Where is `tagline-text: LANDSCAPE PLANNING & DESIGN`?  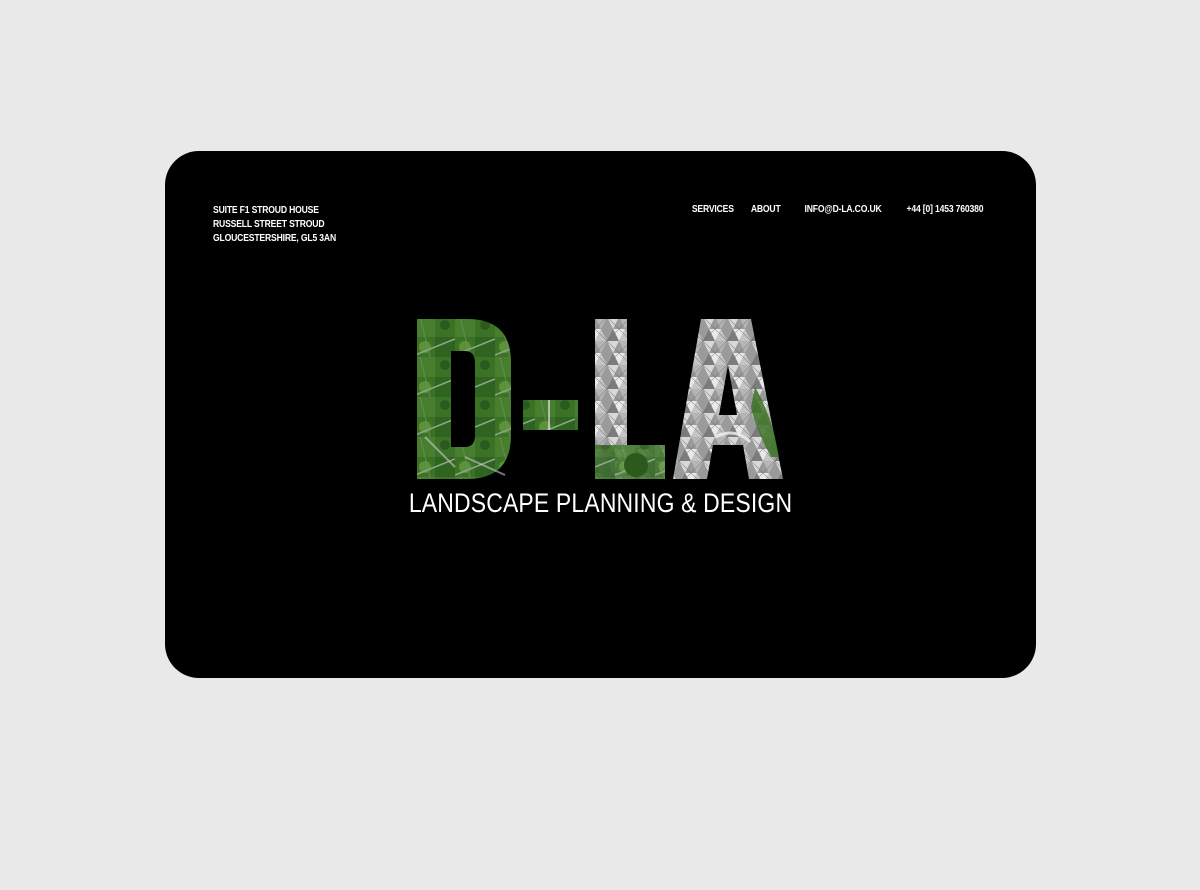 tagline-text: LANDSCAPE PLANNING & DESIGN is located at coordinates (600, 503).